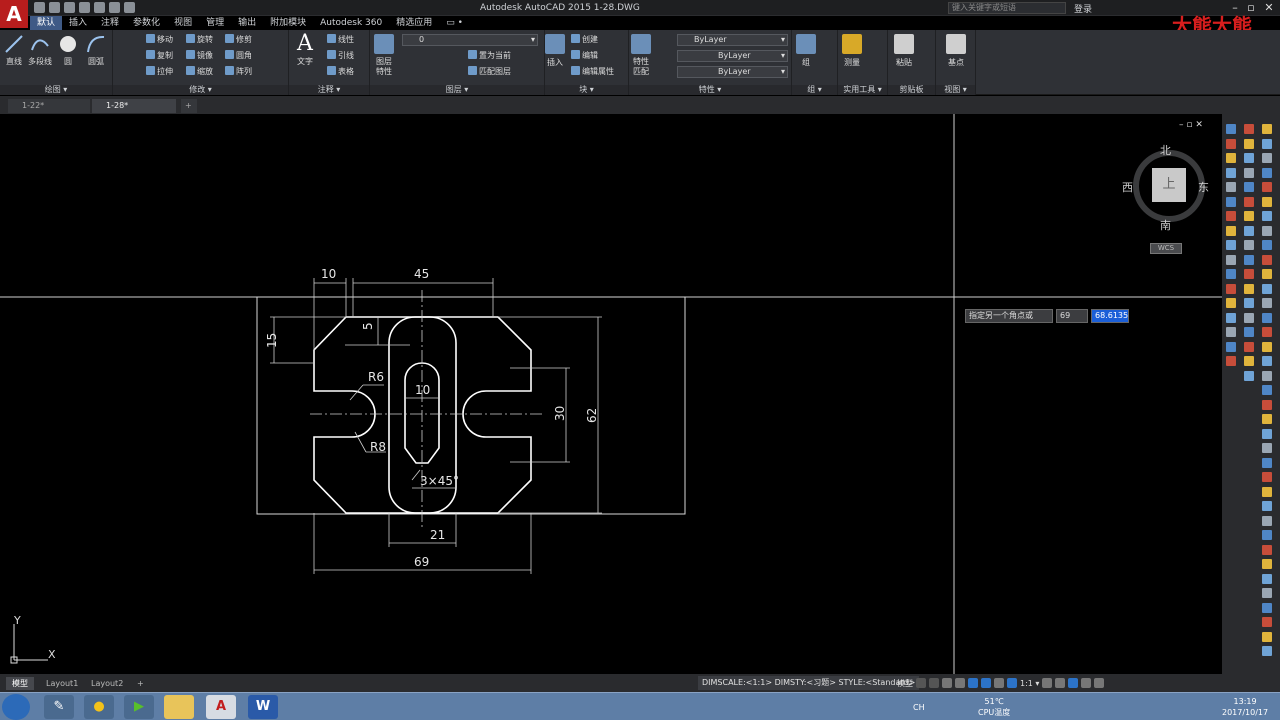 This screenshot has width=1280, height=720. Describe the element at coordinates (1127, 187) in the screenshot. I see `compass-west: 西` at that location.